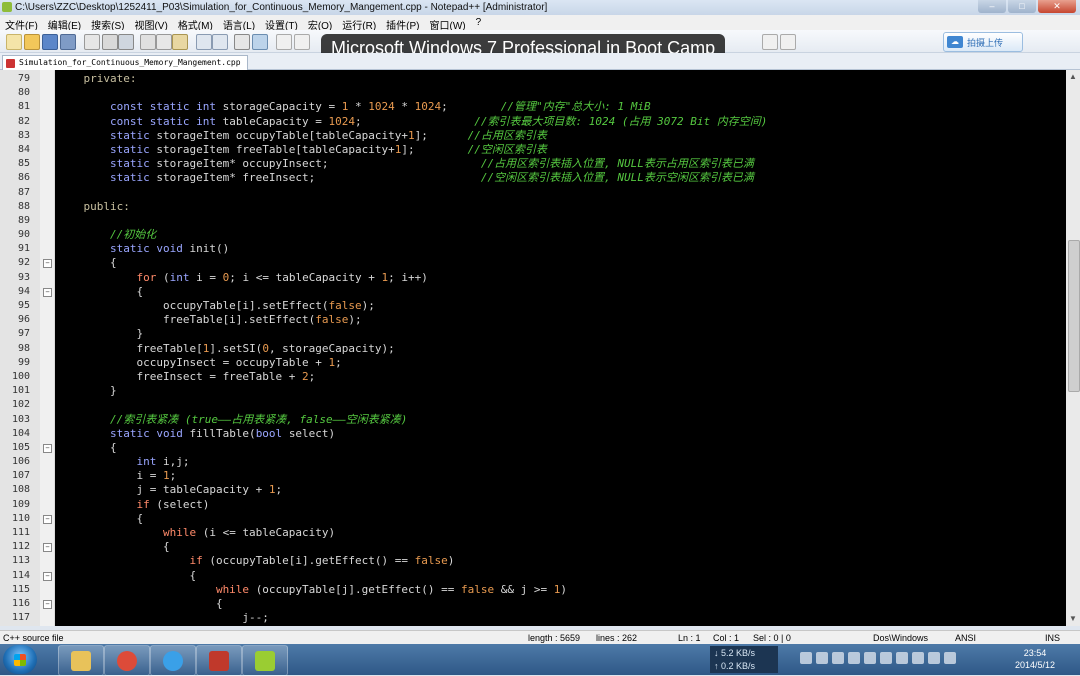  What do you see at coordinates (32, 42) in the screenshot?
I see `open-file-icon` at bounding box center [32, 42].